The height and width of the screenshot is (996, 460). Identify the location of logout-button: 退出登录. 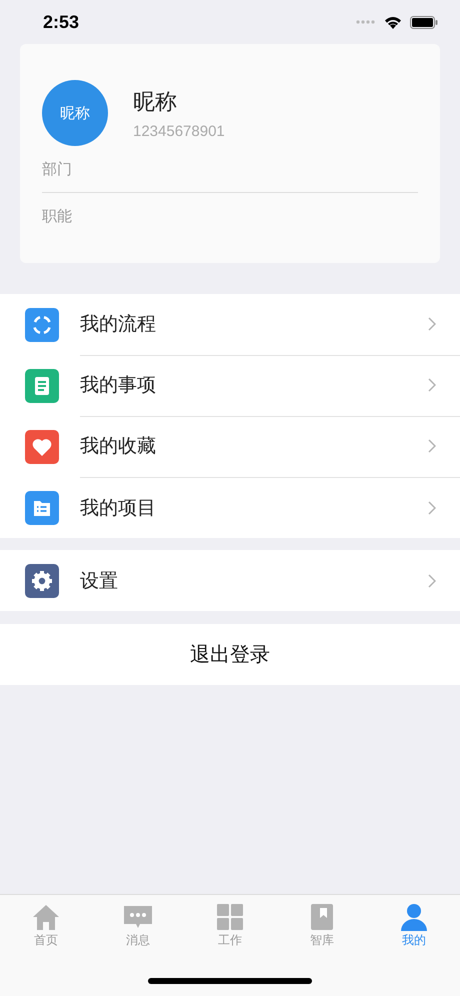
(230, 654).